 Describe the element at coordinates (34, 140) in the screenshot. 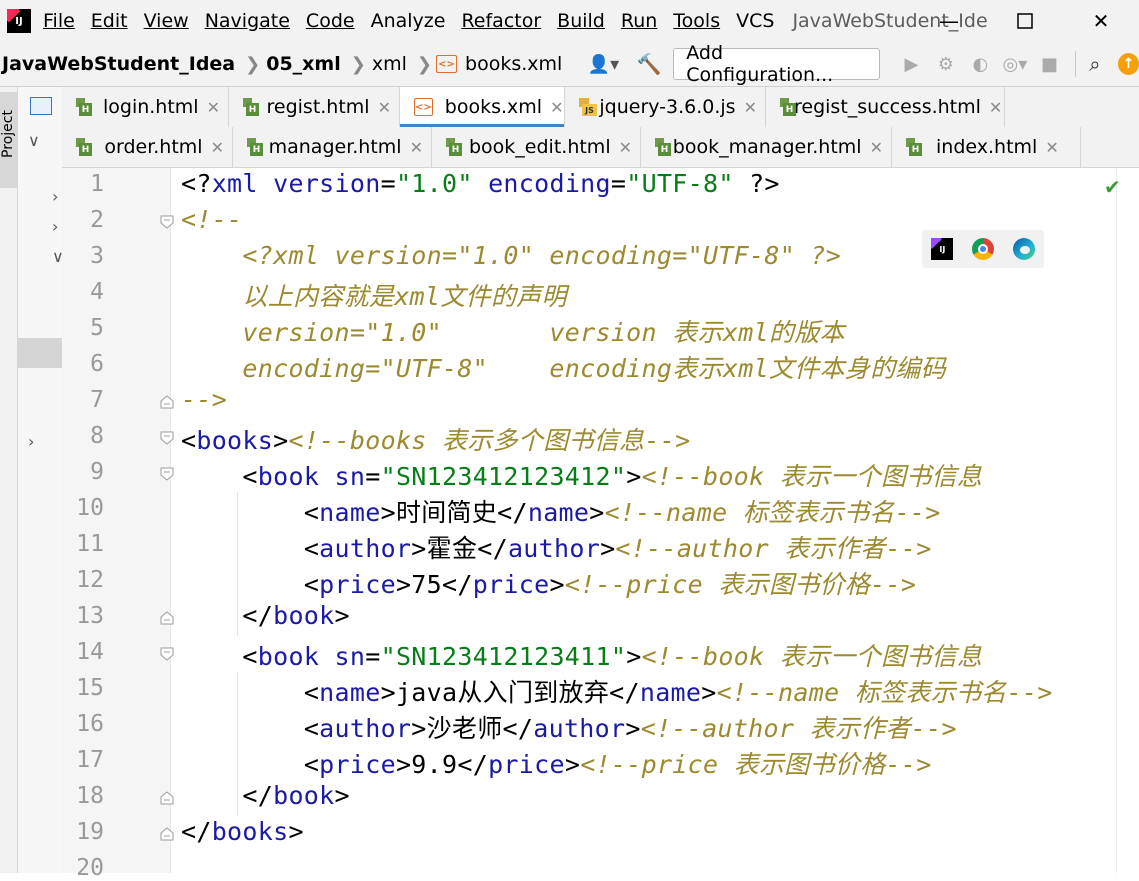

I see `tree-expand-icon: ∨` at that location.